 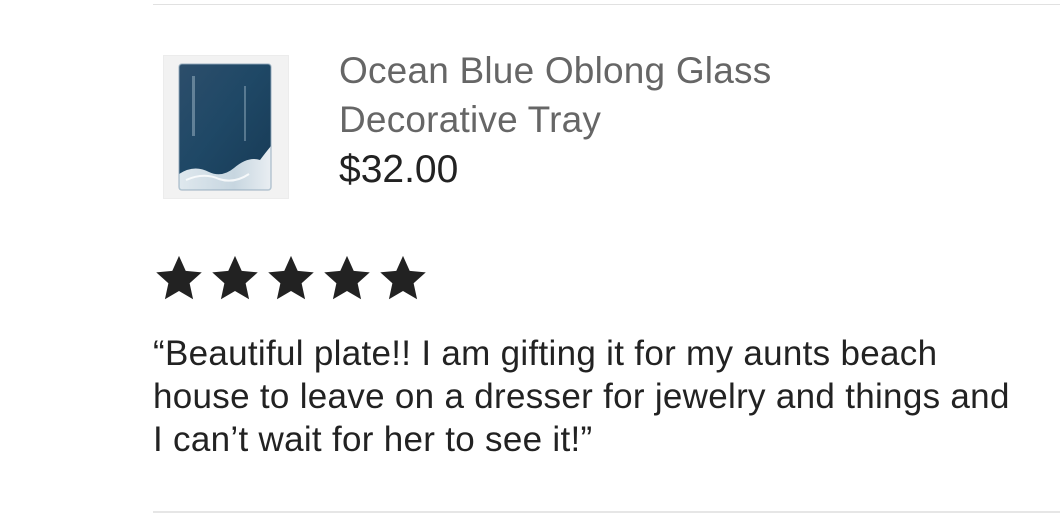 I want to click on listing-title-link: Ocean Blue Oblong Glass Decorative Tray, so click(x=619, y=95).